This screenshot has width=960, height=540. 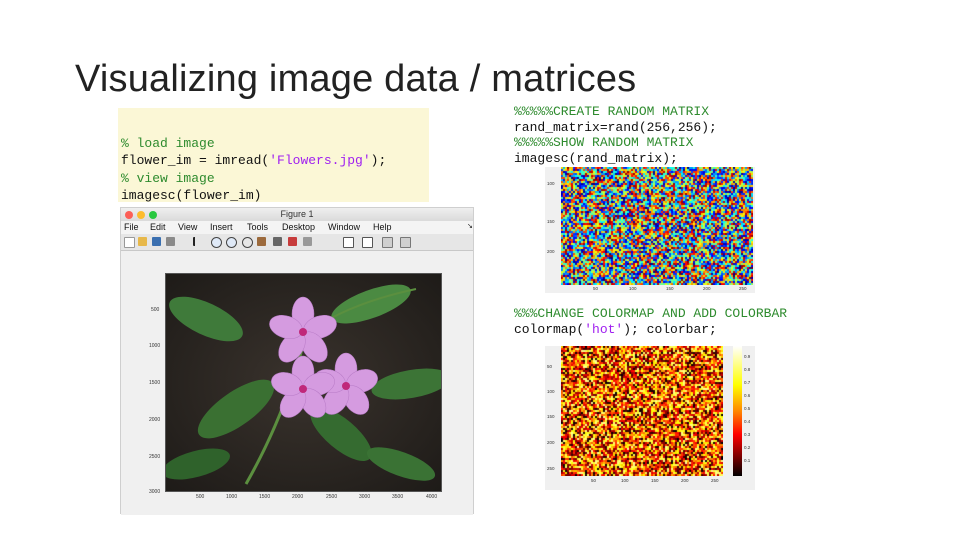 I want to click on y-tick-label: 2000, so click(x=155, y=420).